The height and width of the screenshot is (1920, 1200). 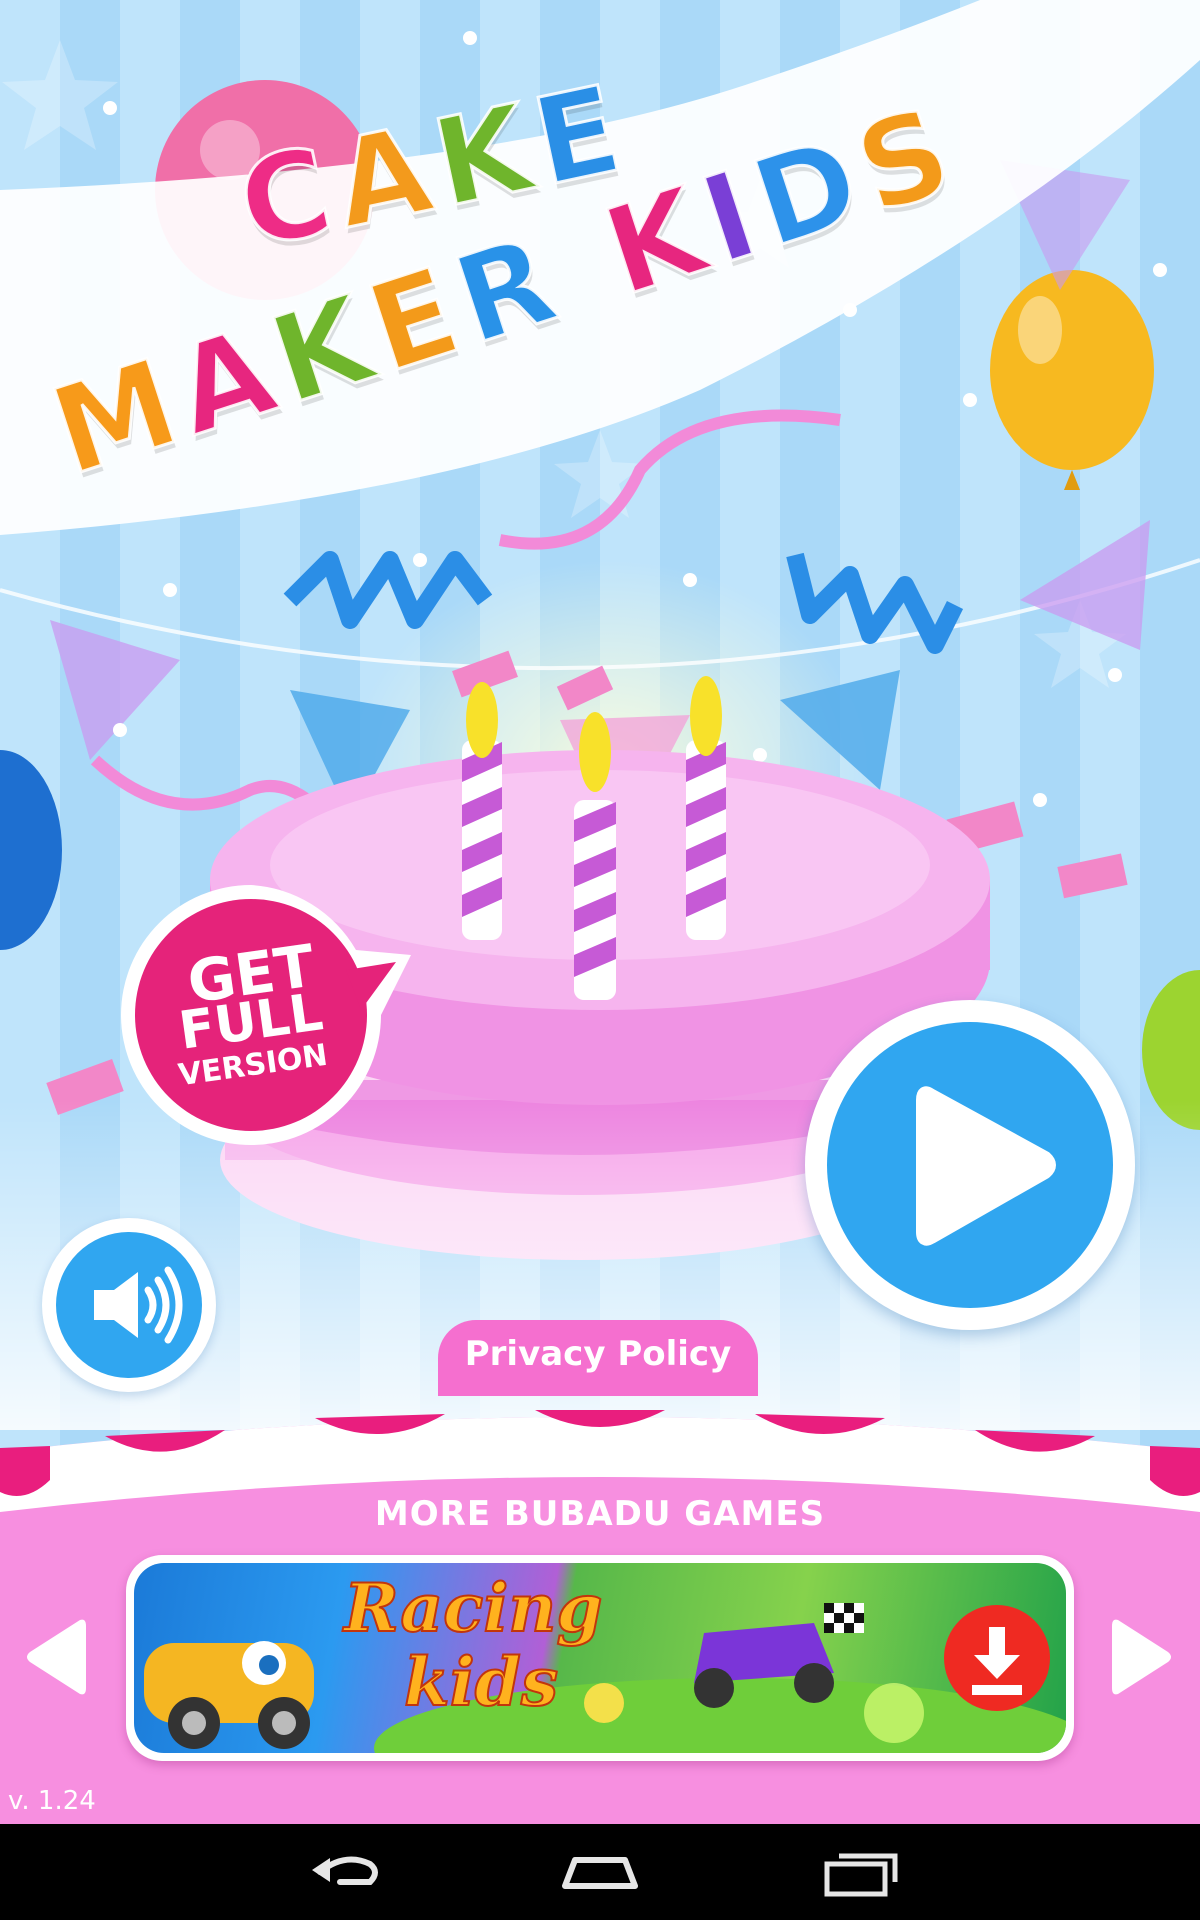 I want to click on app-version: v. 1.24, so click(x=52, y=1801).